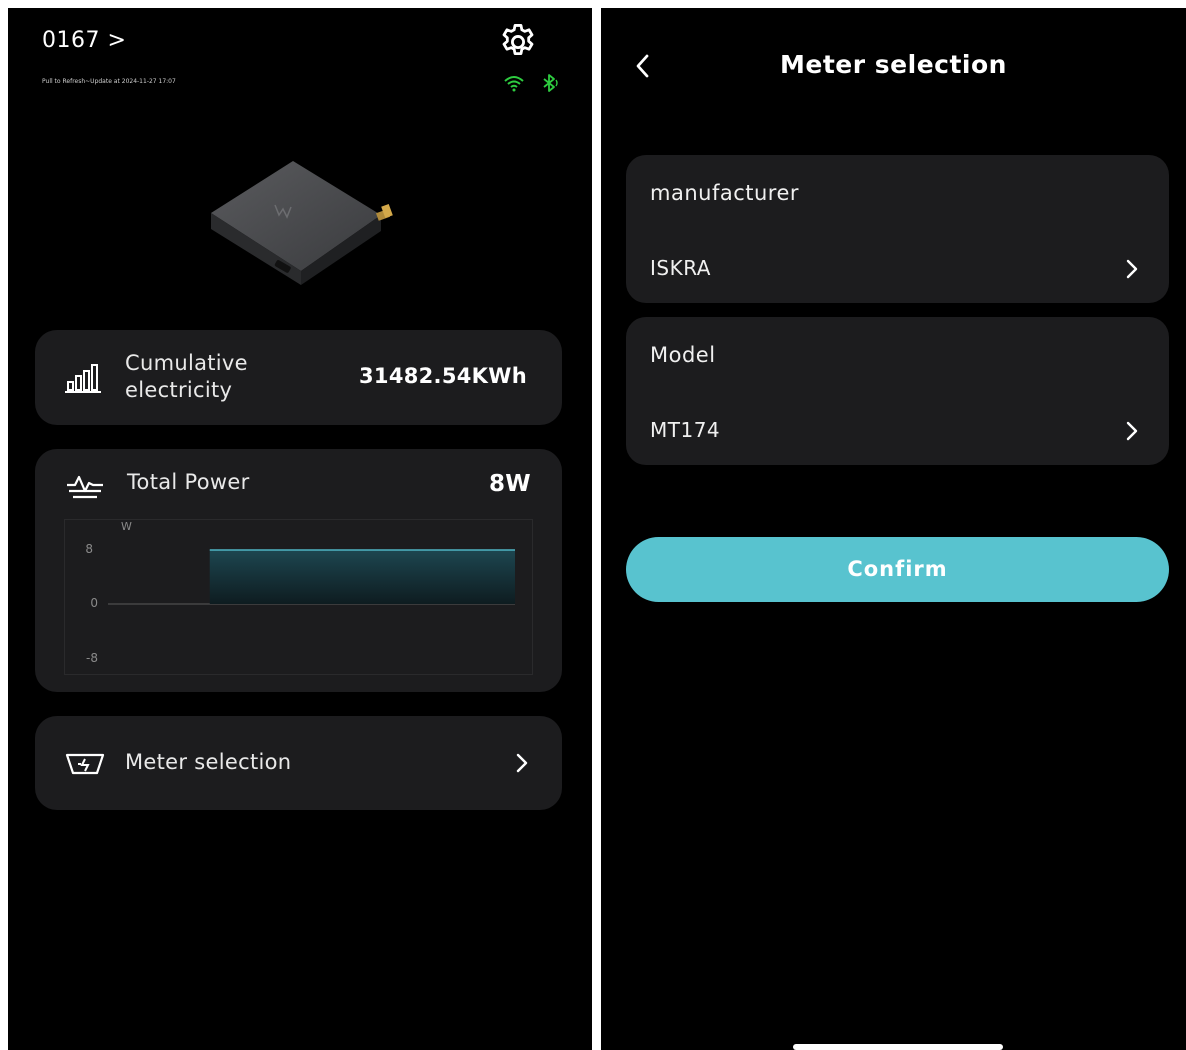 The width and height of the screenshot is (1186, 1050). I want to click on cumulative-label: Cumulative electricity, so click(186, 376).